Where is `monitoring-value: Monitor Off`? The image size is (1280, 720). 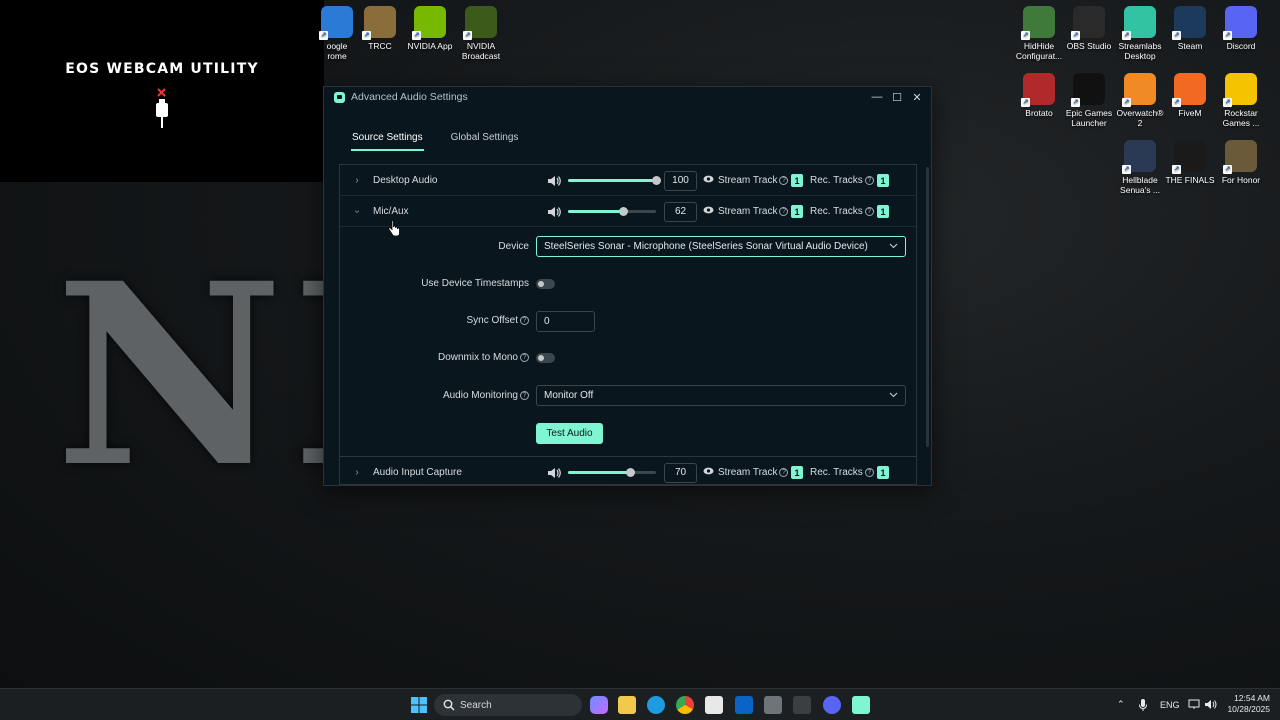 monitoring-value: Monitor Off is located at coordinates (569, 395).